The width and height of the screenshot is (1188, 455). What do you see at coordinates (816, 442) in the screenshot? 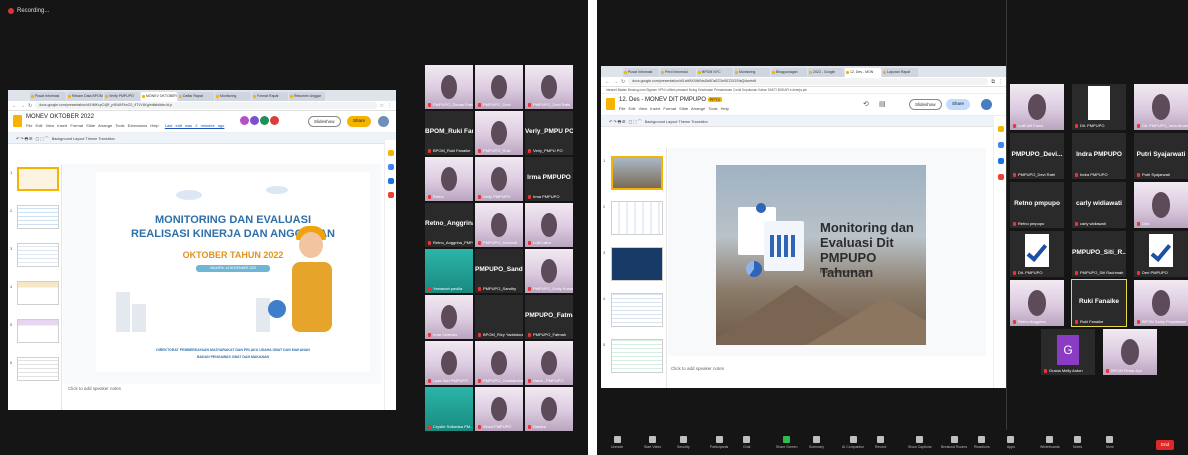
I see `toolbar-control: Summary` at bounding box center [816, 442].